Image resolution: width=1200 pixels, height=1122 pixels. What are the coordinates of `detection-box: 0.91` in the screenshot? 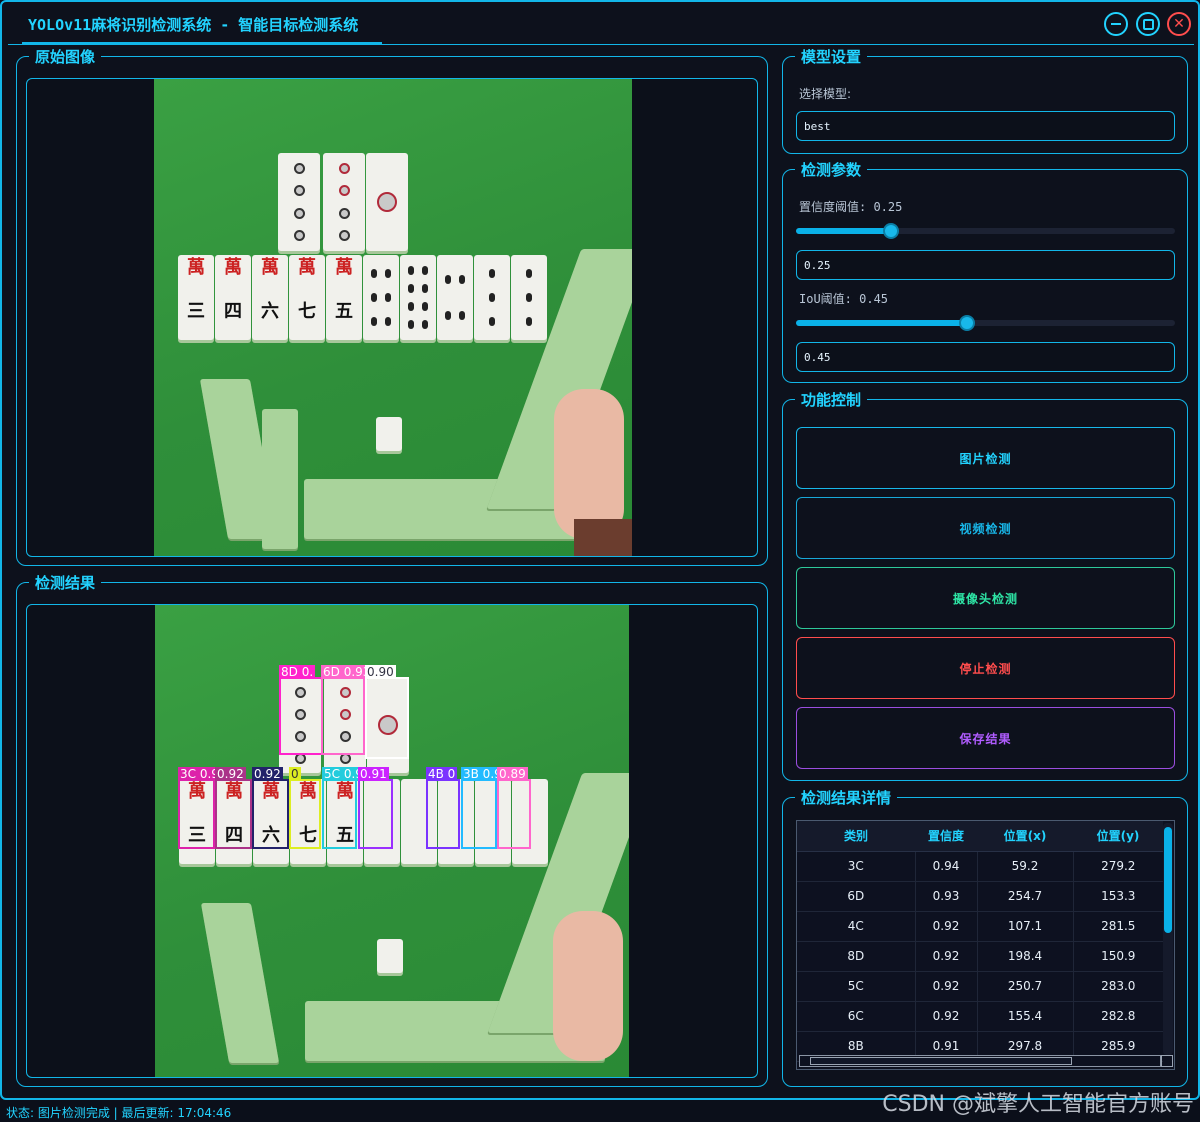 It's located at (375, 808).